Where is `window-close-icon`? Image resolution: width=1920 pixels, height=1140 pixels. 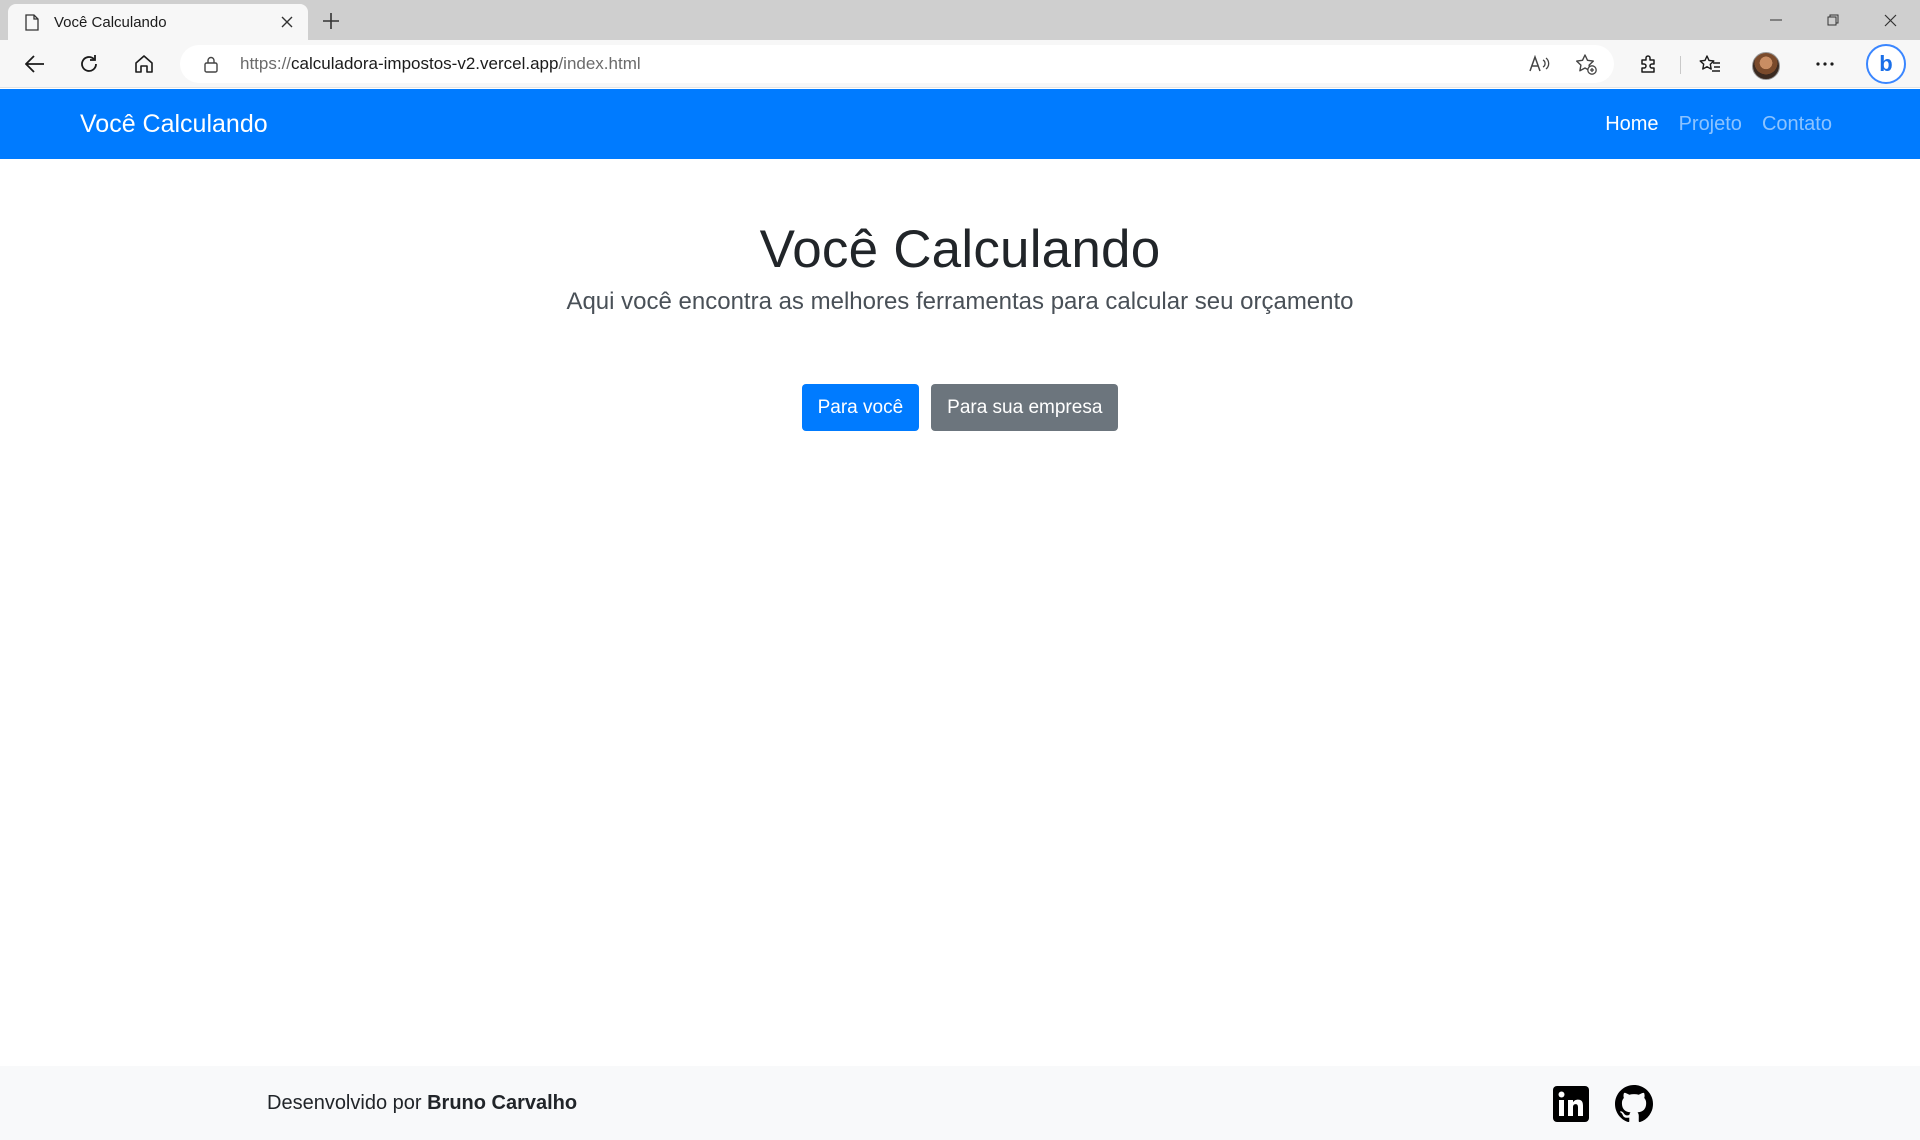 window-close-icon is located at coordinates (1890, 20).